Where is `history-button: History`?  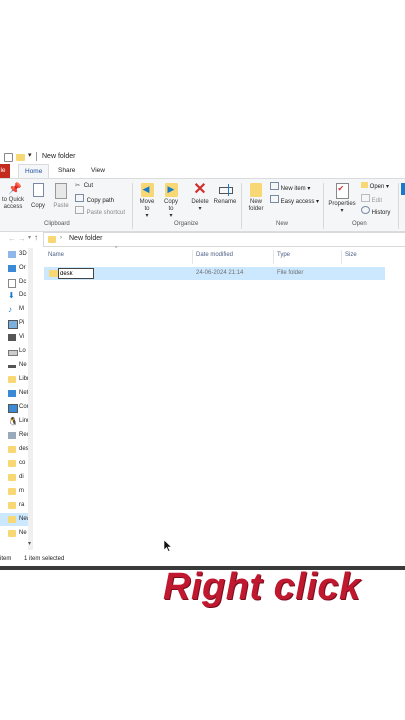
history-button: History is located at coordinates (375, 211).